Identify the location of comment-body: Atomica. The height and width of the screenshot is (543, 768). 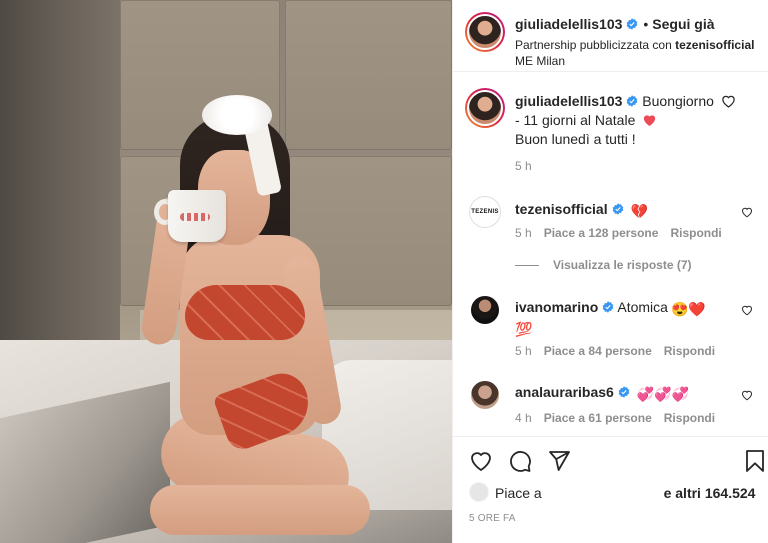
(642, 307).